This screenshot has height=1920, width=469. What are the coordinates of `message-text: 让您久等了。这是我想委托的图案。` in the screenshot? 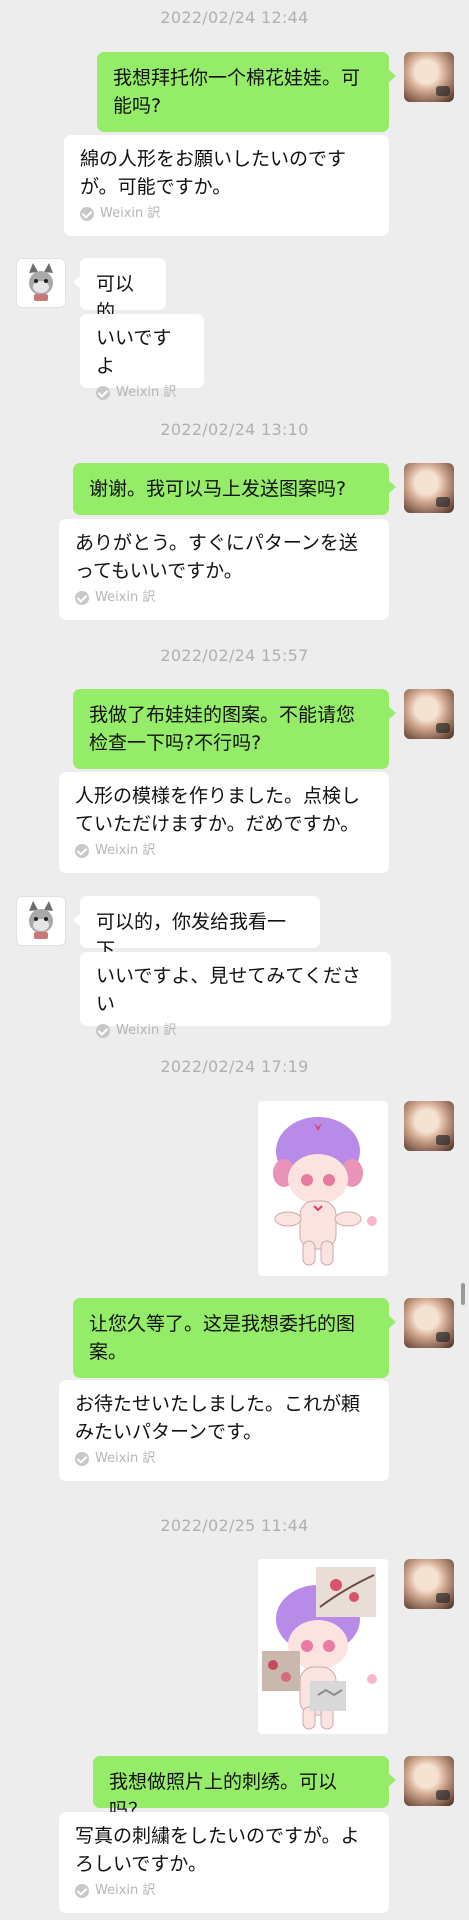 It's located at (222, 1338).